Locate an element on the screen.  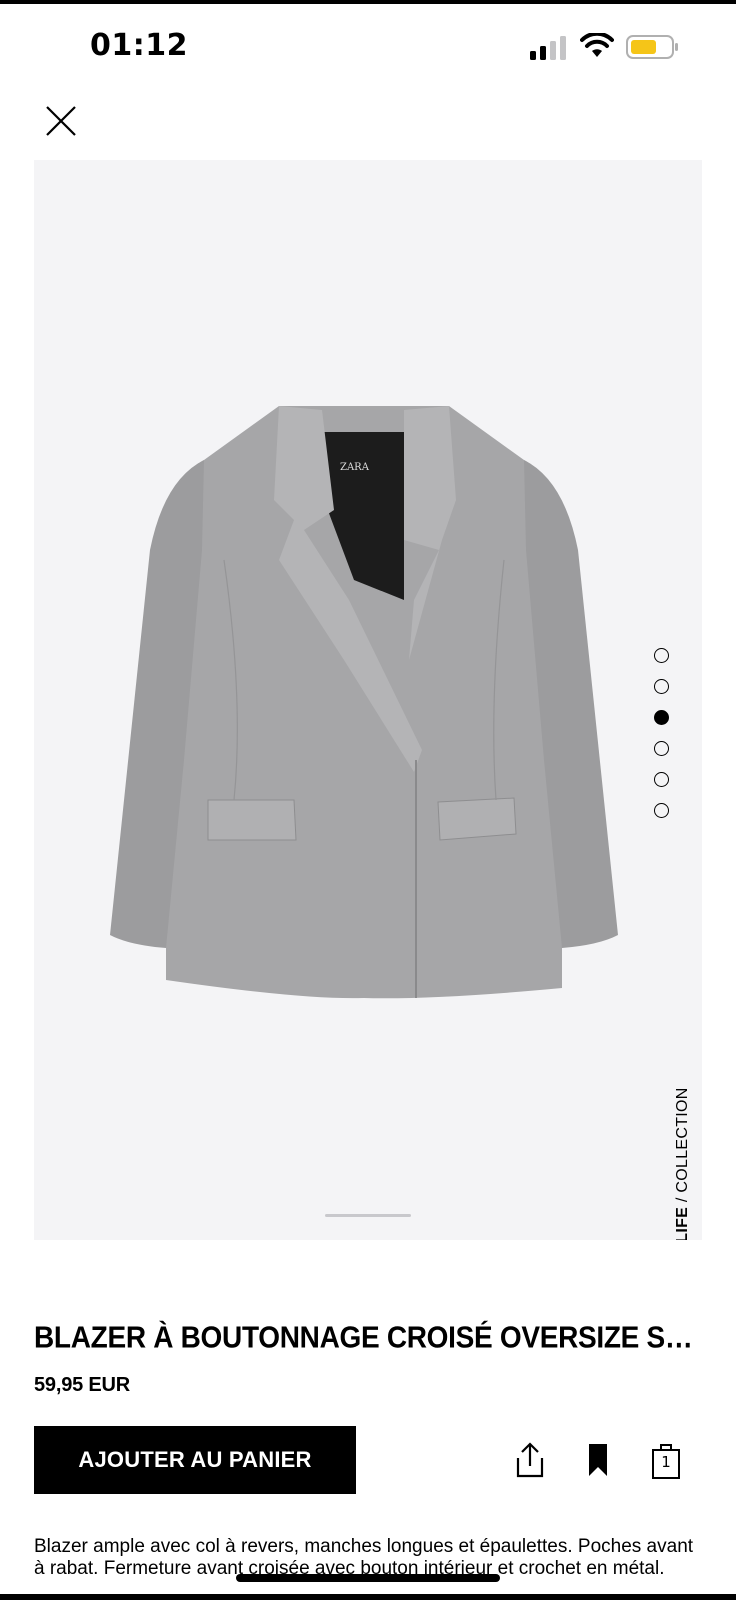
shopping-bag-button: 1 is located at coordinates (666, 1460).